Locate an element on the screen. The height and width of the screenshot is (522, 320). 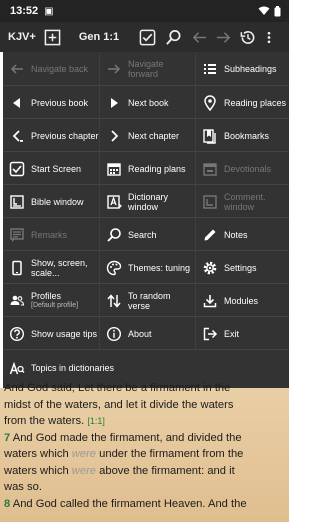
comment-window-icon is located at coordinates (210, 202).